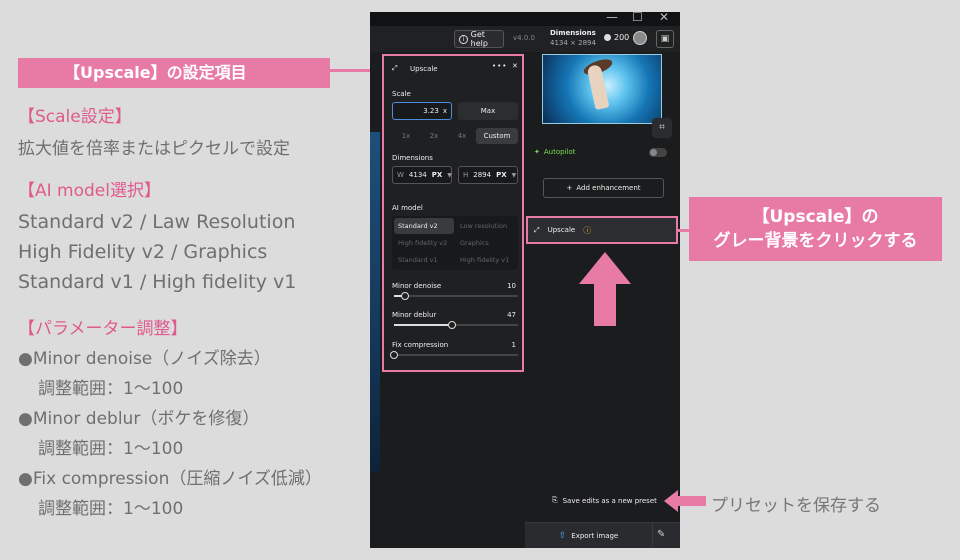  Describe the element at coordinates (456, 296) in the screenshot. I see `minor-denoise-slider` at that location.